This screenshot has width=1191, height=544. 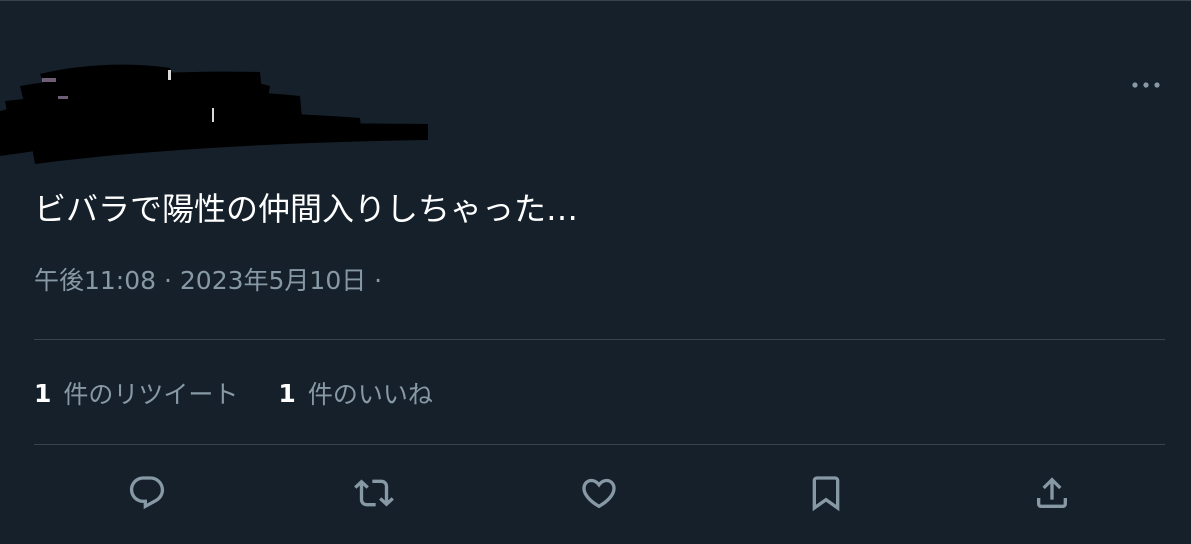 I want to click on share-icon, so click(x=1052, y=492).